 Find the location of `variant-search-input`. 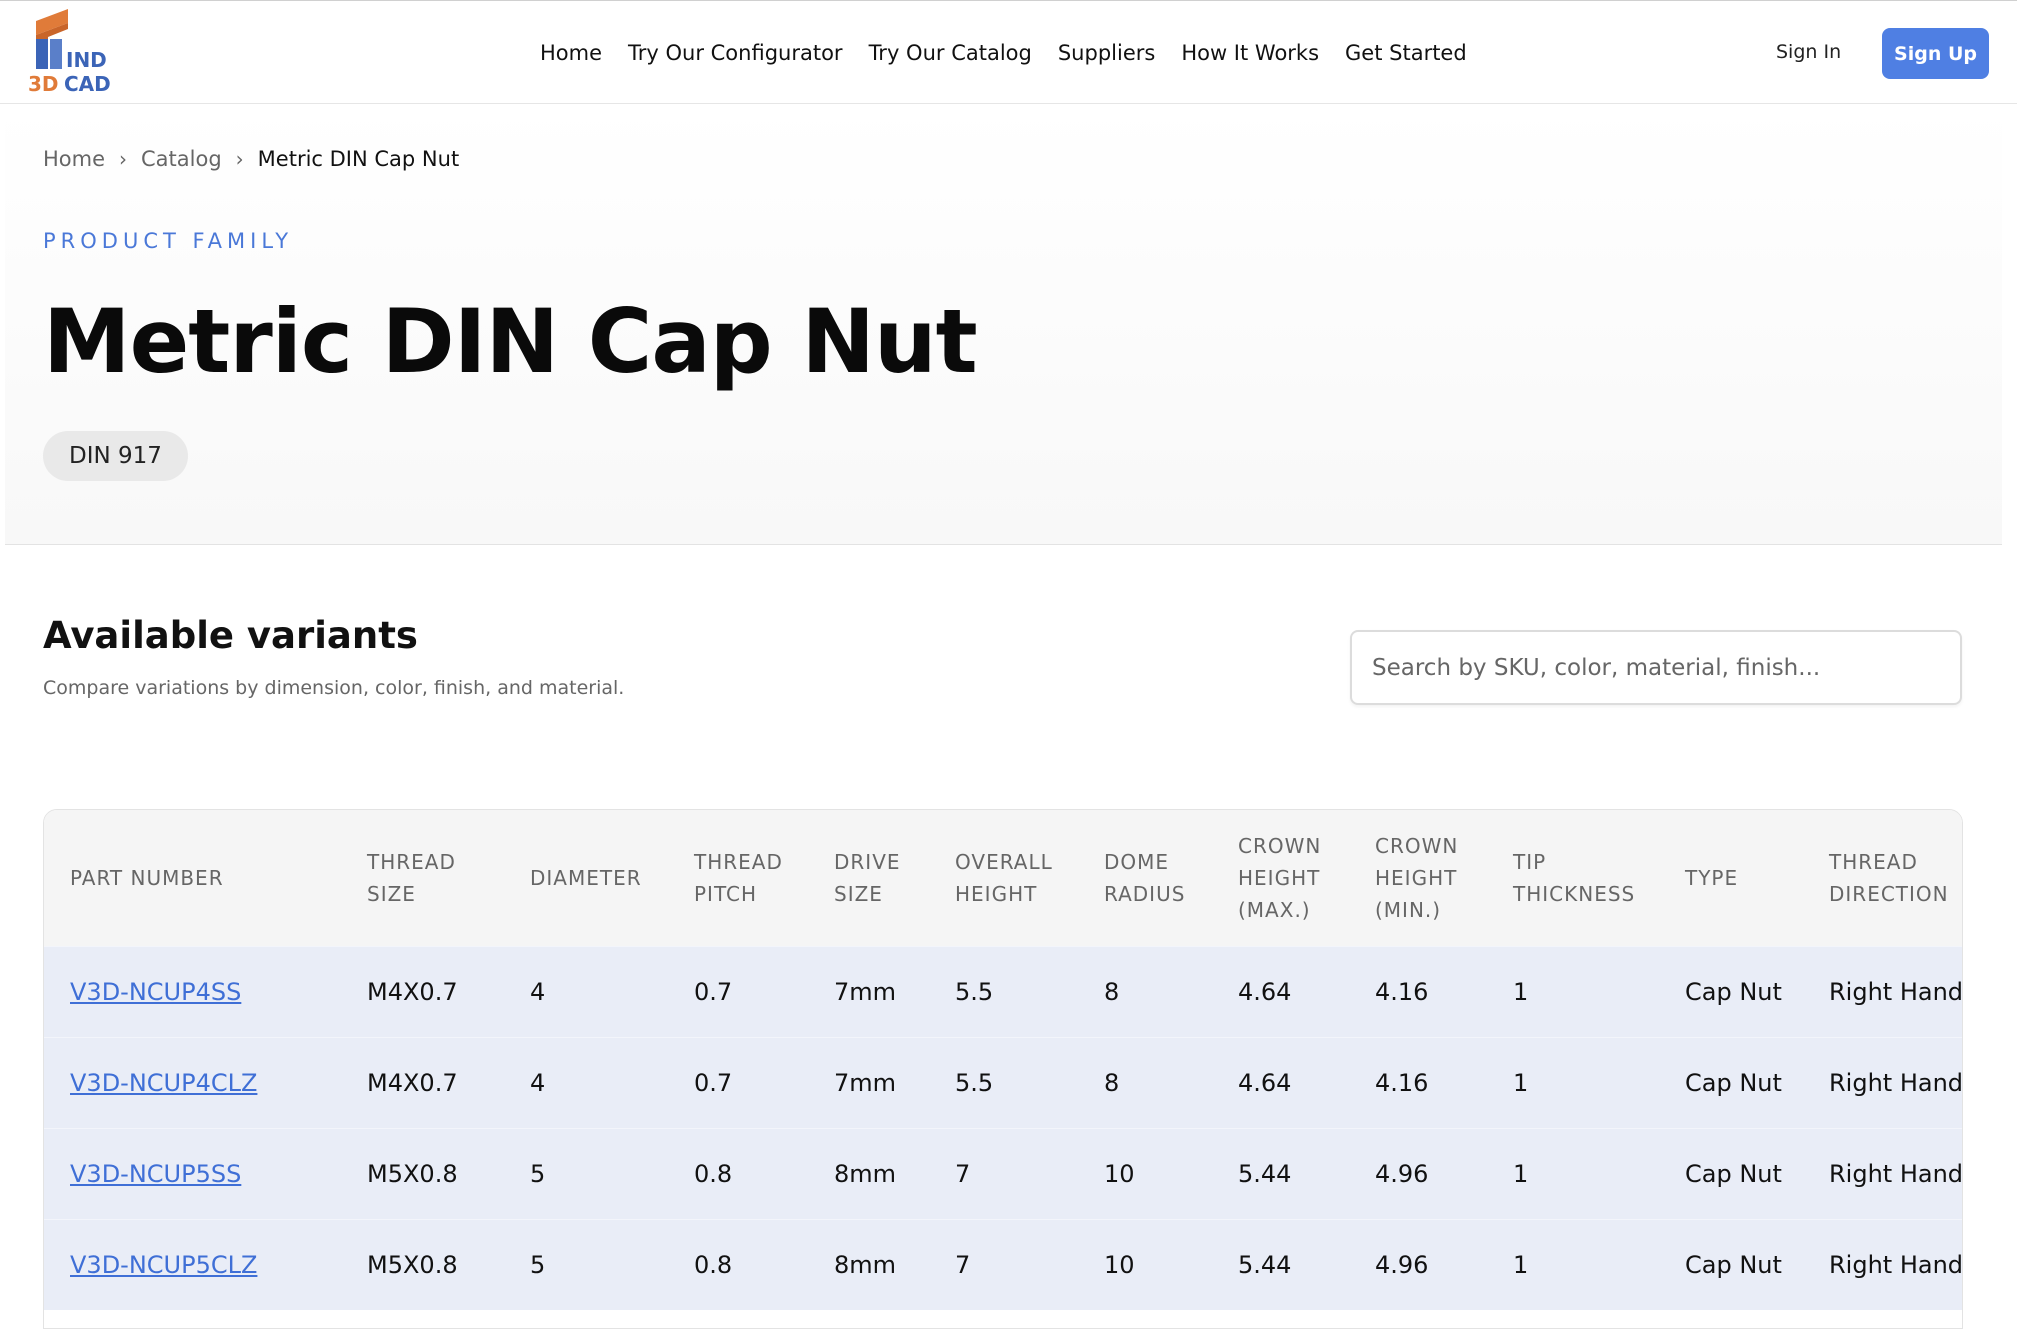

variant-search-input is located at coordinates (1656, 667).